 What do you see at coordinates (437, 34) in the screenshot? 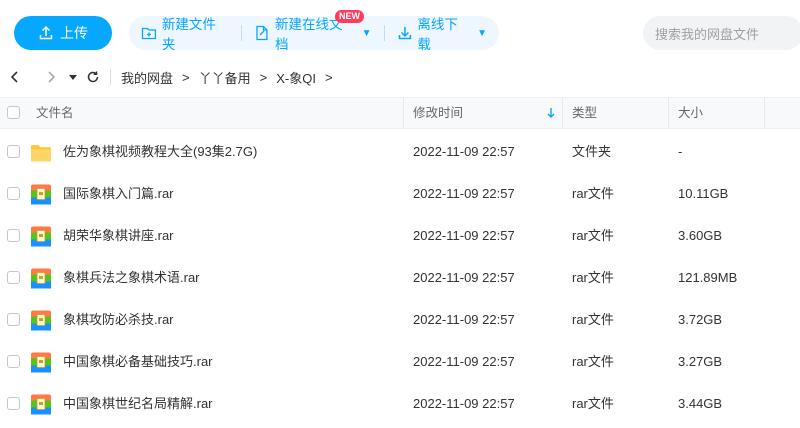
I see `offline-download-label: 离线下载` at bounding box center [437, 34].